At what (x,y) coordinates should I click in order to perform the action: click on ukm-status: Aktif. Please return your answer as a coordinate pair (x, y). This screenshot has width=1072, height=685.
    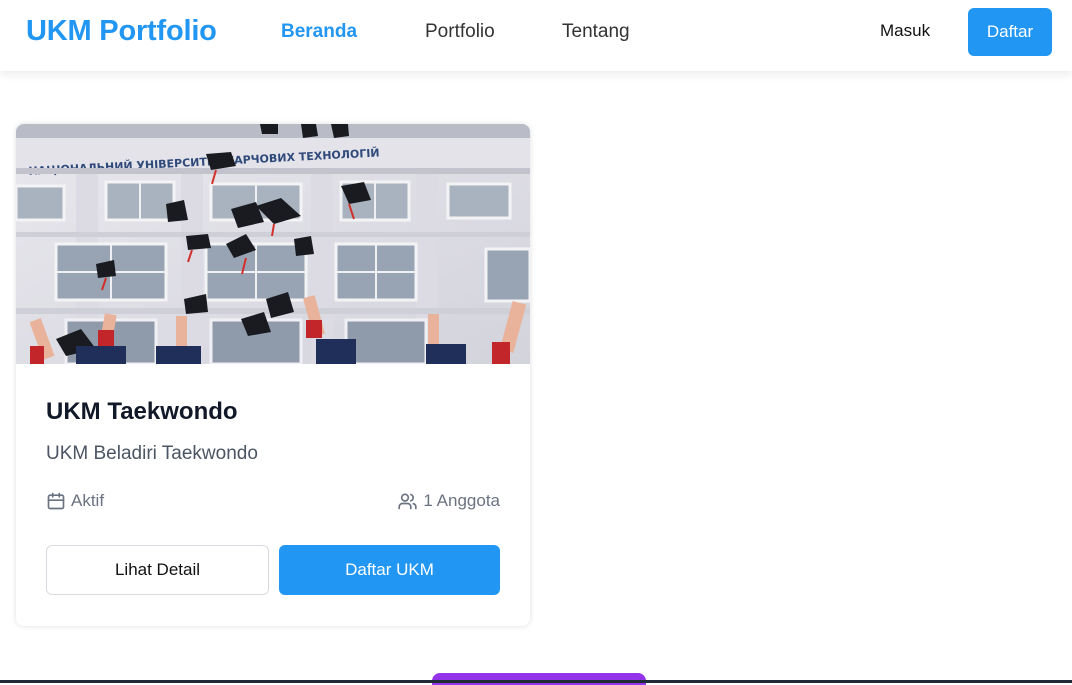
    Looking at the image, I should click on (75, 501).